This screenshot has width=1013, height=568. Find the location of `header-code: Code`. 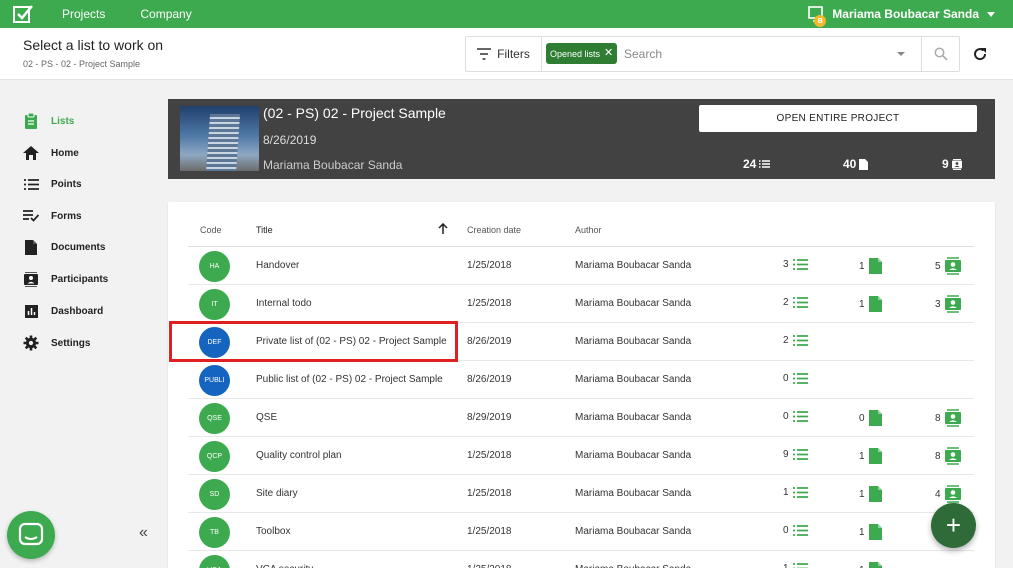

header-code: Code is located at coordinates (211, 230).